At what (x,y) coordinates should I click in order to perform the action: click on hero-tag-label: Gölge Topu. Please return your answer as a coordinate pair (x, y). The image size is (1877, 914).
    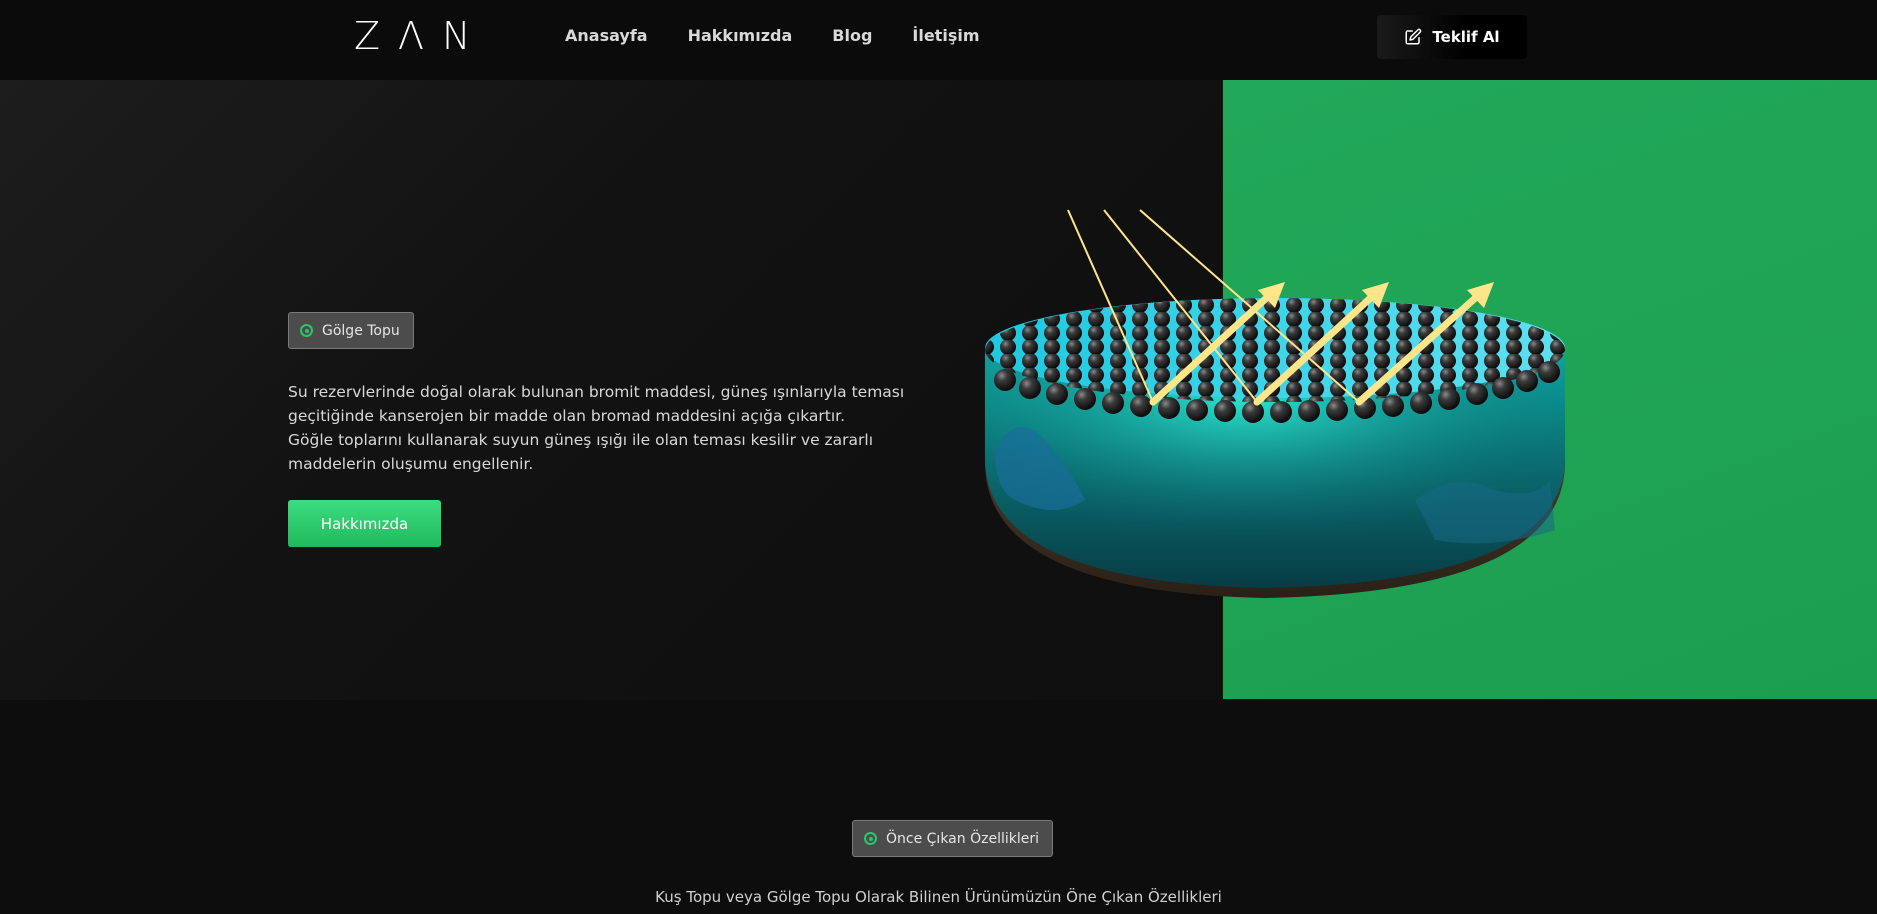
    Looking at the image, I should click on (361, 330).